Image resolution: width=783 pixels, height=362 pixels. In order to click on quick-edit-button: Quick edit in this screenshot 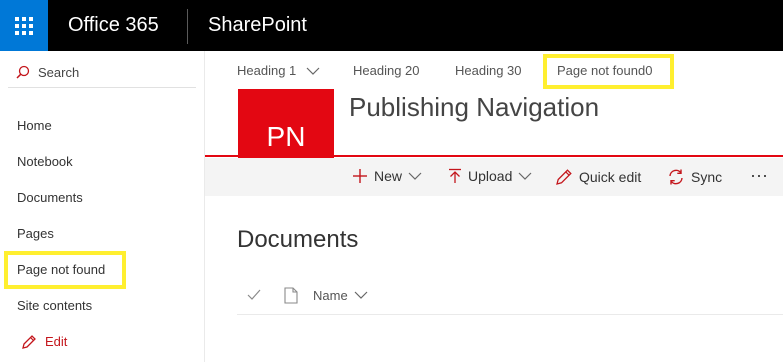, I will do `click(598, 177)`.